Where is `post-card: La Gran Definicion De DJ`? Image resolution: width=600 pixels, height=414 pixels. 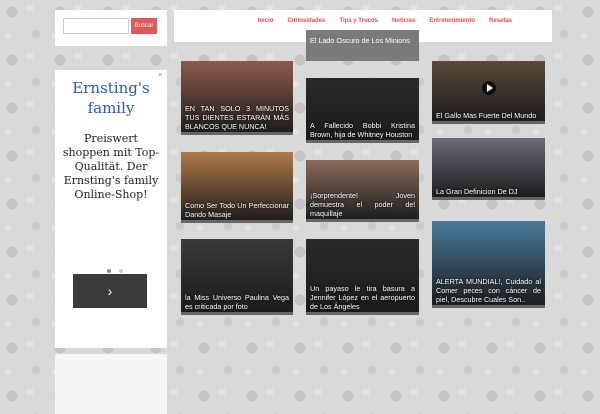
post-card: La Gran Definicion De DJ is located at coordinates (488, 169).